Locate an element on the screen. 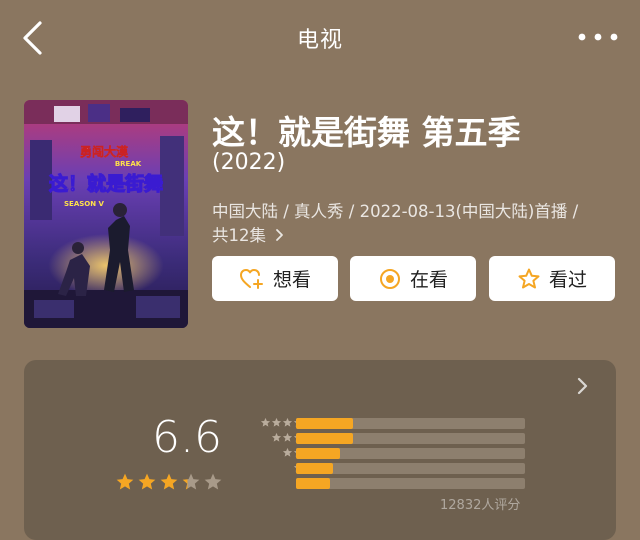 This screenshot has height=540, width=640. rating-distribution is located at coordinates (387, 453).